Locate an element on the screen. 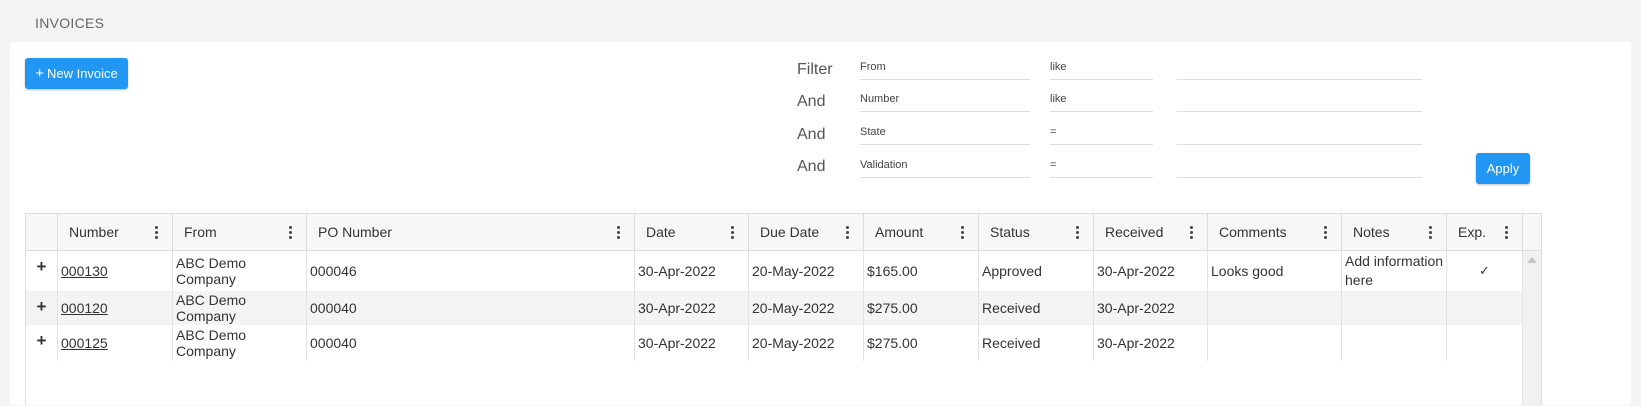 Image resolution: width=1641 pixels, height=406 pixels. filter-column-field: Validation is located at coordinates (945, 167).